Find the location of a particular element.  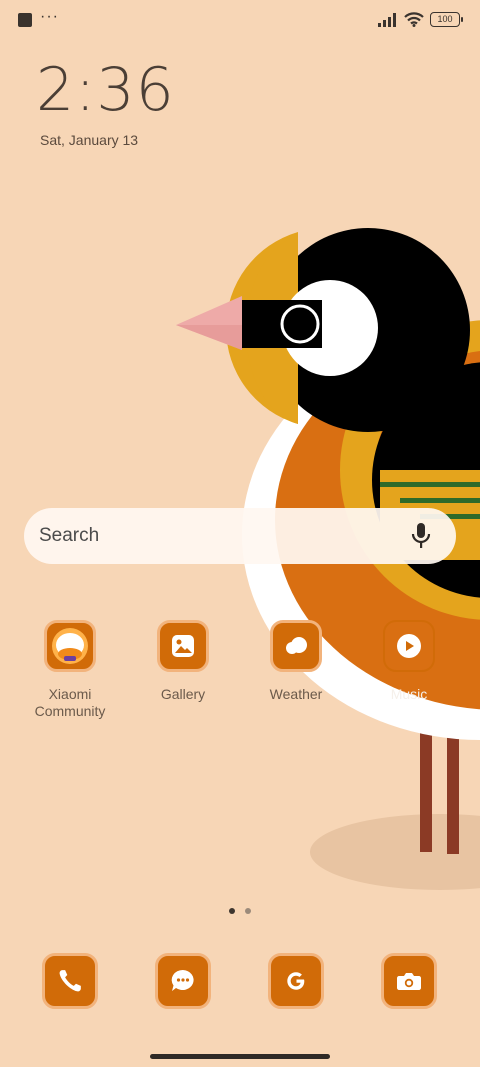

clock-widget: 2:36 Sat, January 13 is located at coordinates (105, 102).